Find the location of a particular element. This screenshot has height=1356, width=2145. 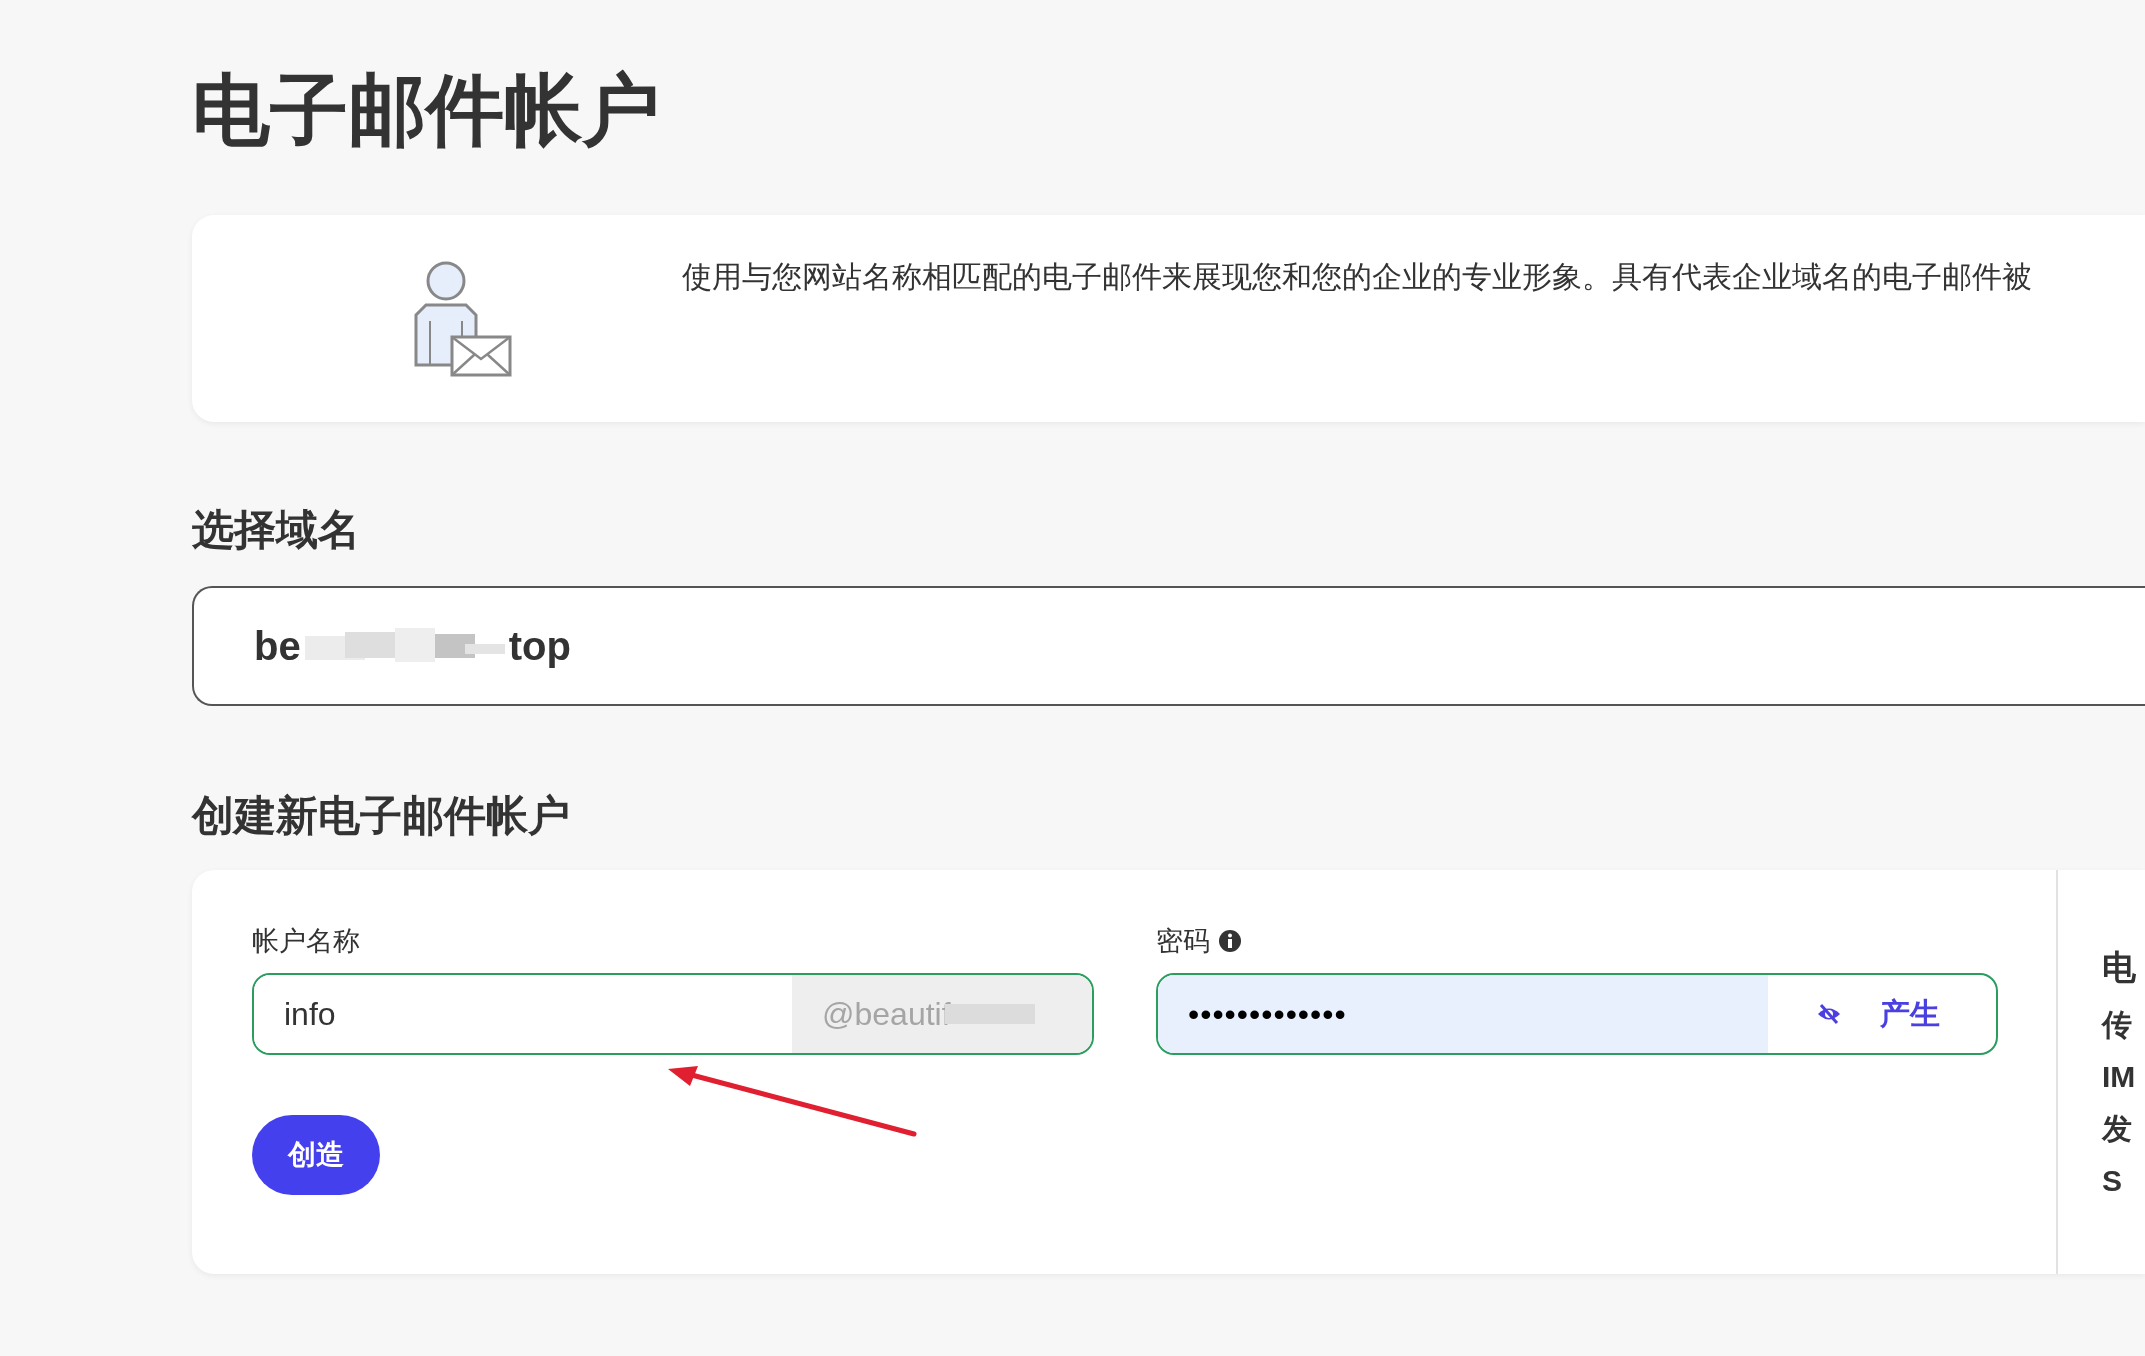

password-value: ••••••••••••• is located at coordinates (1463, 1014).